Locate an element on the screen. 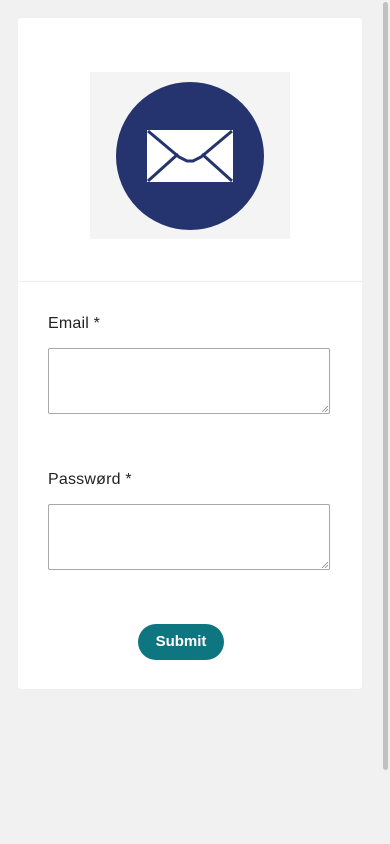  envelope-icon is located at coordinates (190, 156).